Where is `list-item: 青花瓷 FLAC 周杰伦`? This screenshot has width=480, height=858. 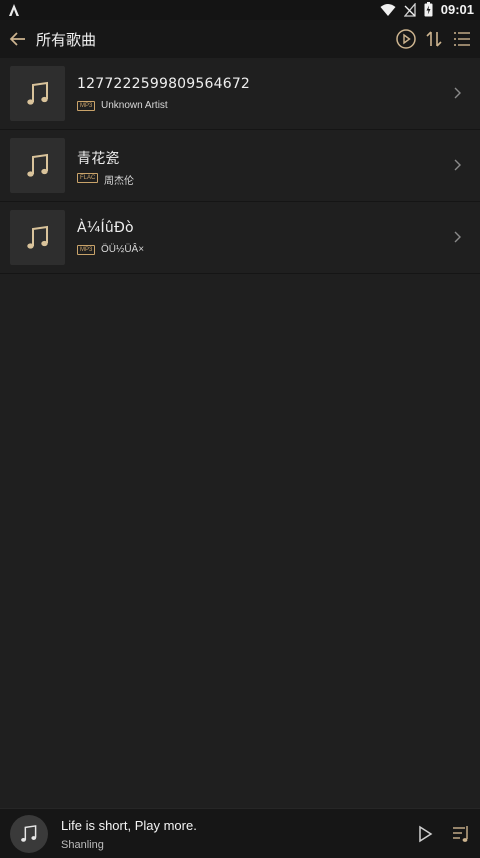
list-item: 青花瓷 FLAC 周杰伦 is located at coordinates (240, 166).